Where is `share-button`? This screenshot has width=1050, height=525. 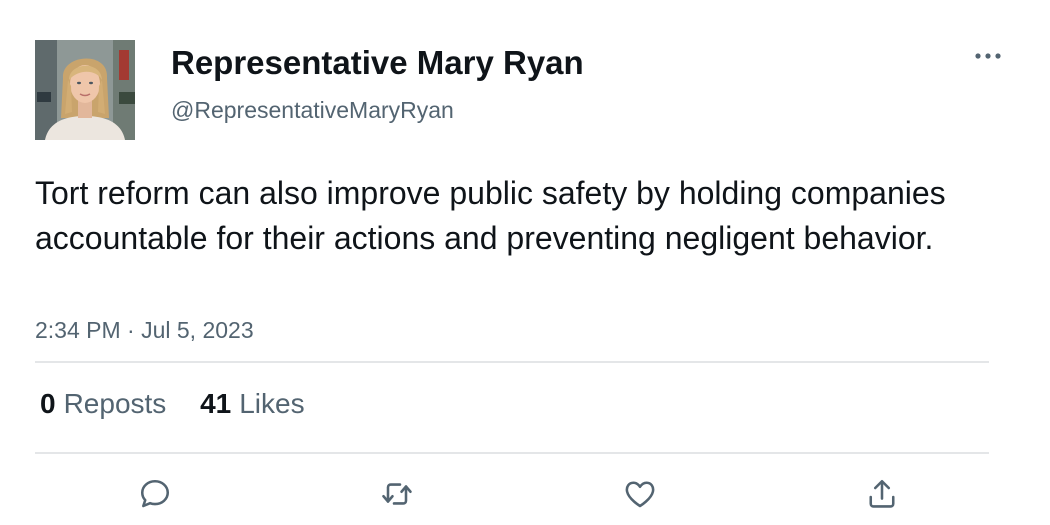 share-button is located at coordinates (882, 494).